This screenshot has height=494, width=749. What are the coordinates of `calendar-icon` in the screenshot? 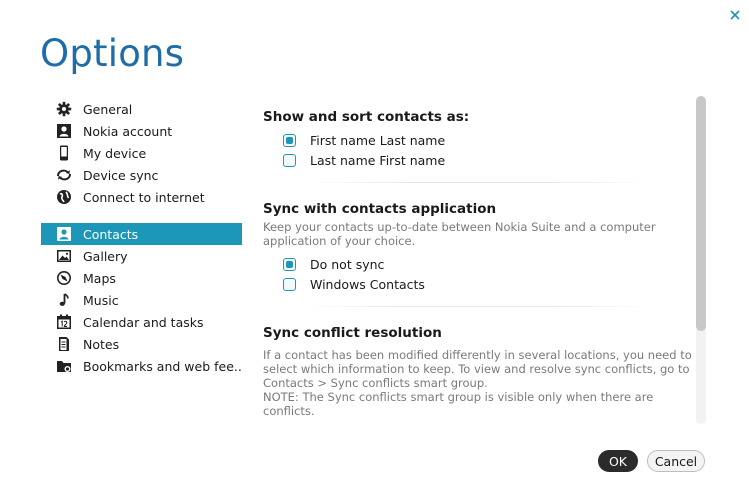 It's located at (64, 322).